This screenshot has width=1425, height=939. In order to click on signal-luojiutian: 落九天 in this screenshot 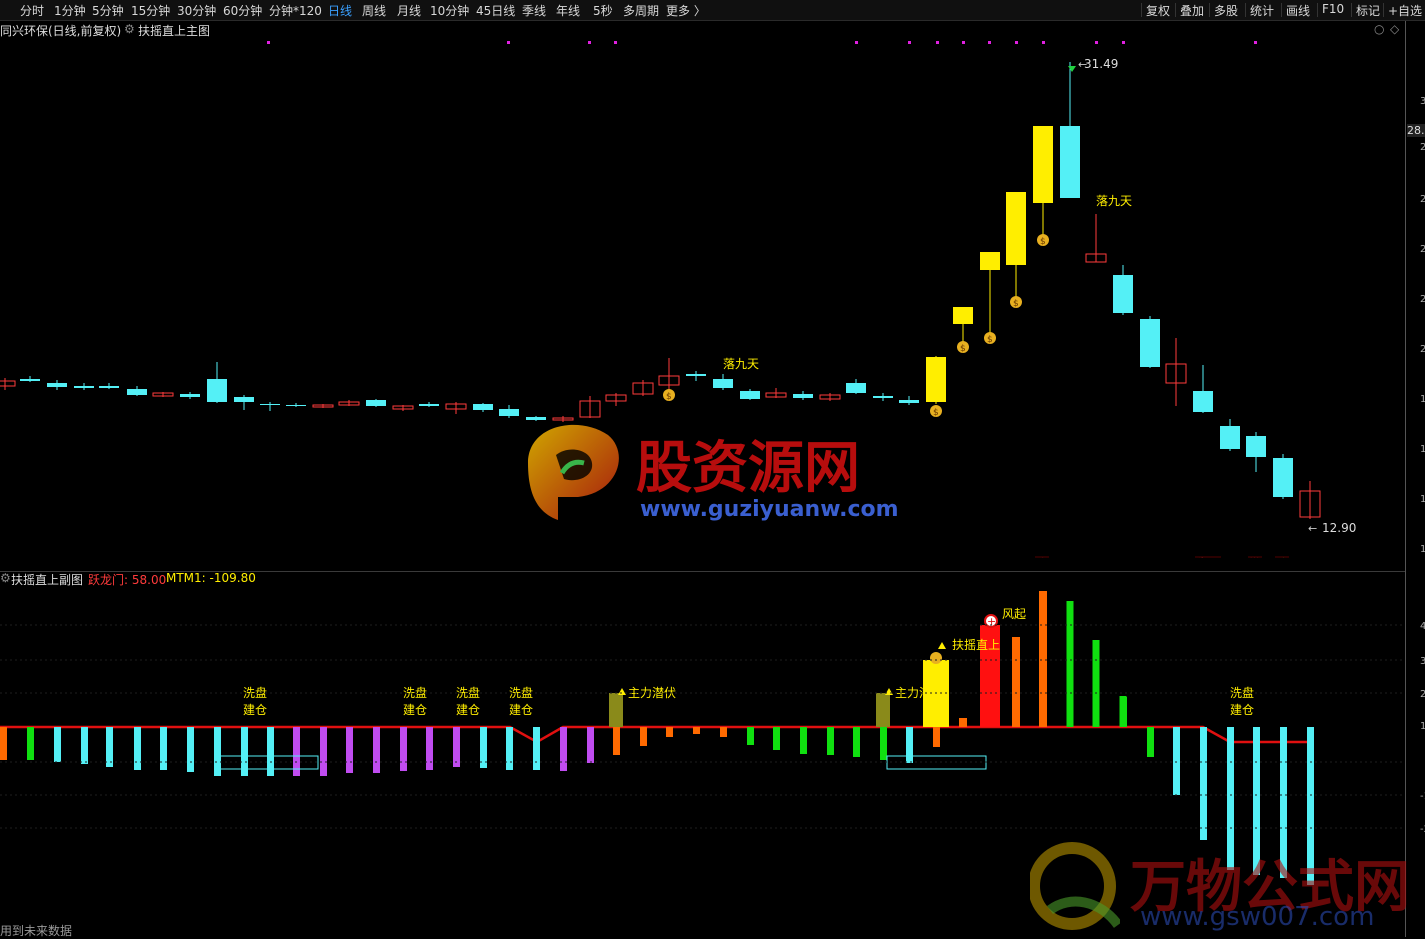, I will do `click(1114, 201)`.